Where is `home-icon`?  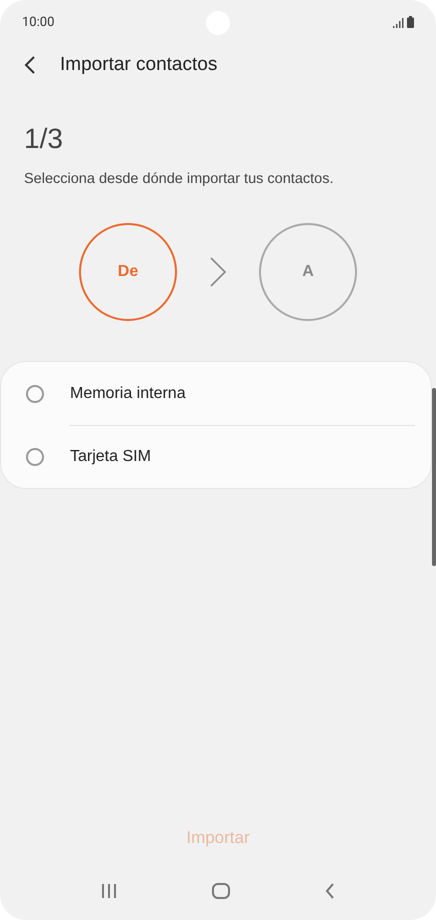 home-icon is located at coordinates (221, 891).